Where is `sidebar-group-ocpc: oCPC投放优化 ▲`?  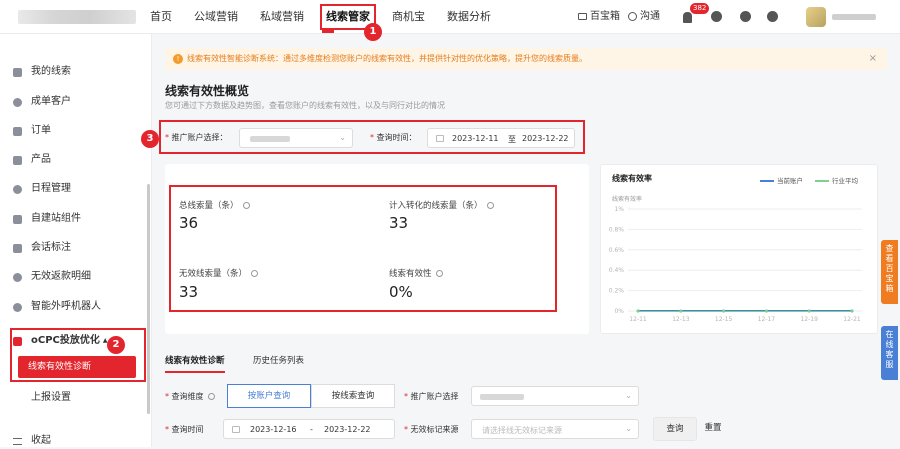
sidebar-group-ocpc: oCPC投放优化 ▲ is located at coordinates (60, 341).